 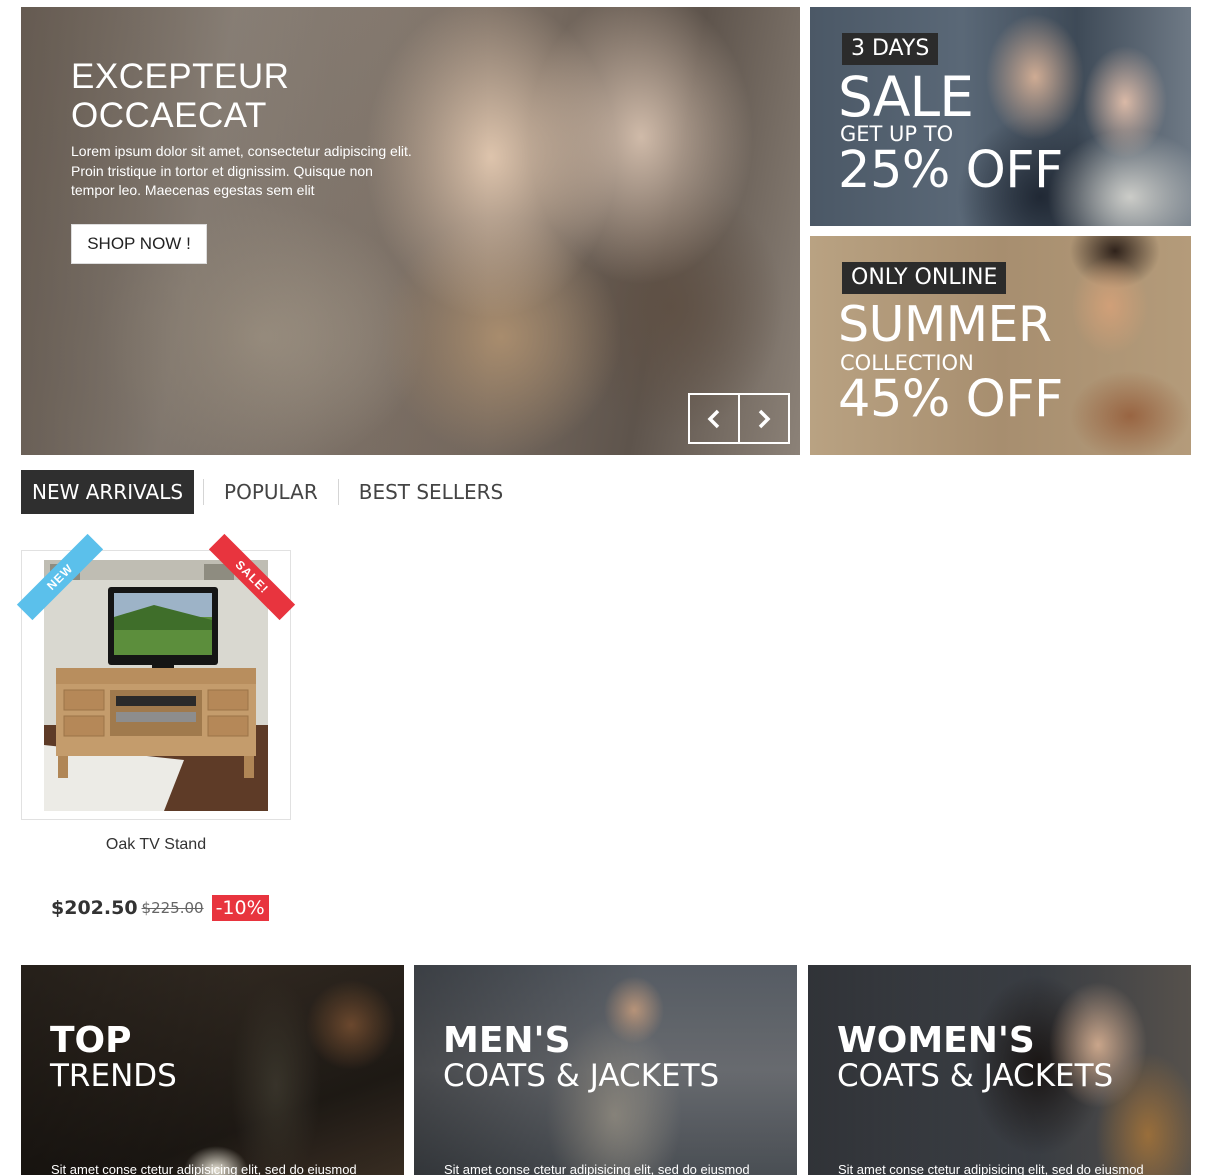 I want to click on category-title: MEN'S, so click(x=507, y=1040).